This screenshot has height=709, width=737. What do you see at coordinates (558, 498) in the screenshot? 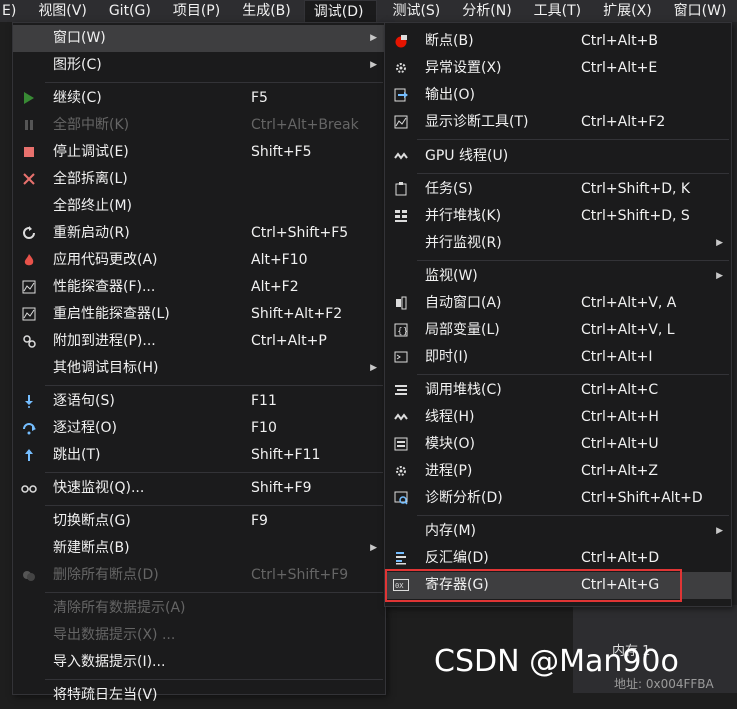
I see `windows-item-diagnostic-analysis: 诊断分析(D) Ctrl+Shift+Alt+D` at bounding box center [558, 498].